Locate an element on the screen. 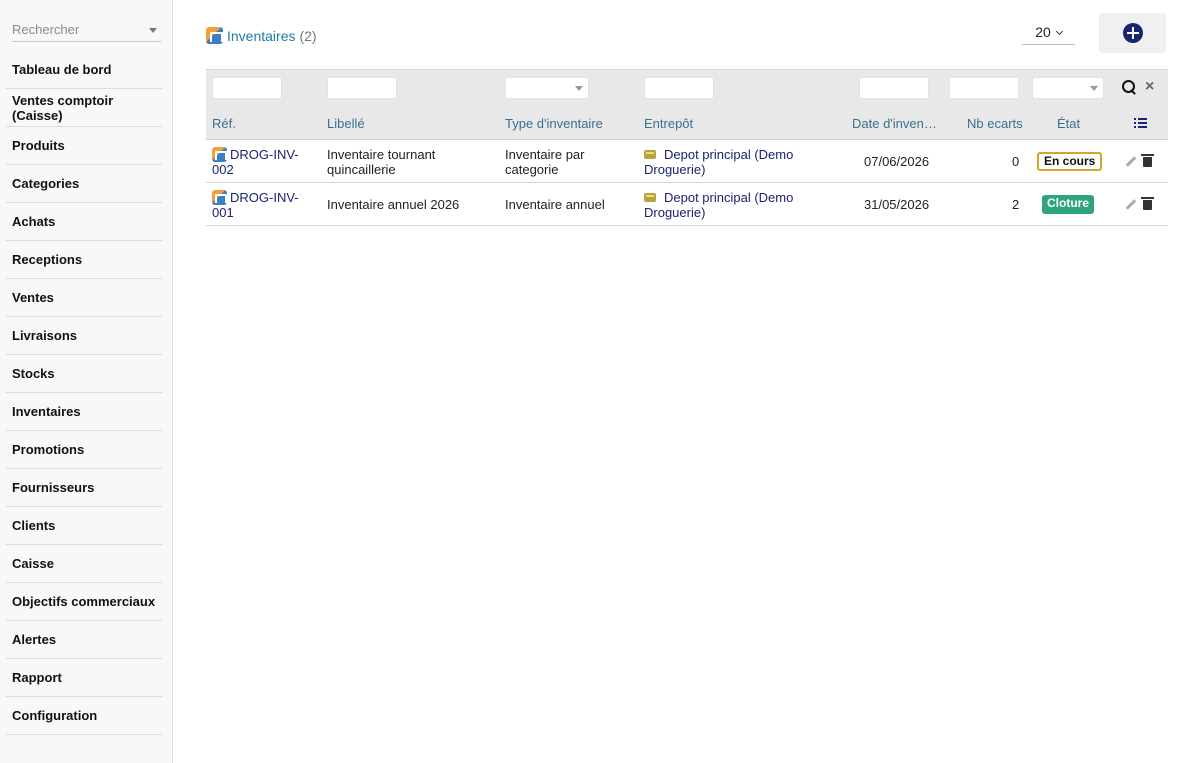 This screenshot has height=763, width=1200. filter-row: × is located at coordinates (687, 87).